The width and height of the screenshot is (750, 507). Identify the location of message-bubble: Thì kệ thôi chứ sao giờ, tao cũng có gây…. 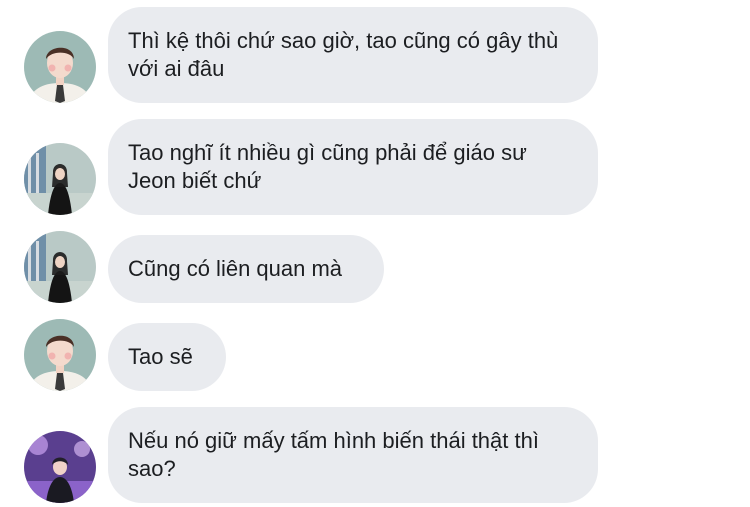
(353, 55).